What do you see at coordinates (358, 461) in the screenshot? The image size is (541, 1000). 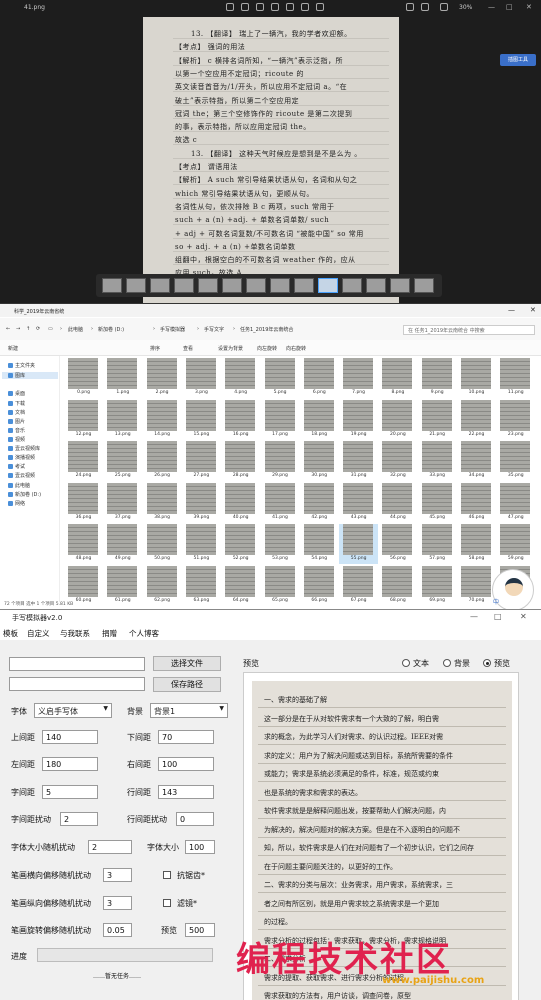 I see `file-item: 31.png` at bounding box center [358, 461].